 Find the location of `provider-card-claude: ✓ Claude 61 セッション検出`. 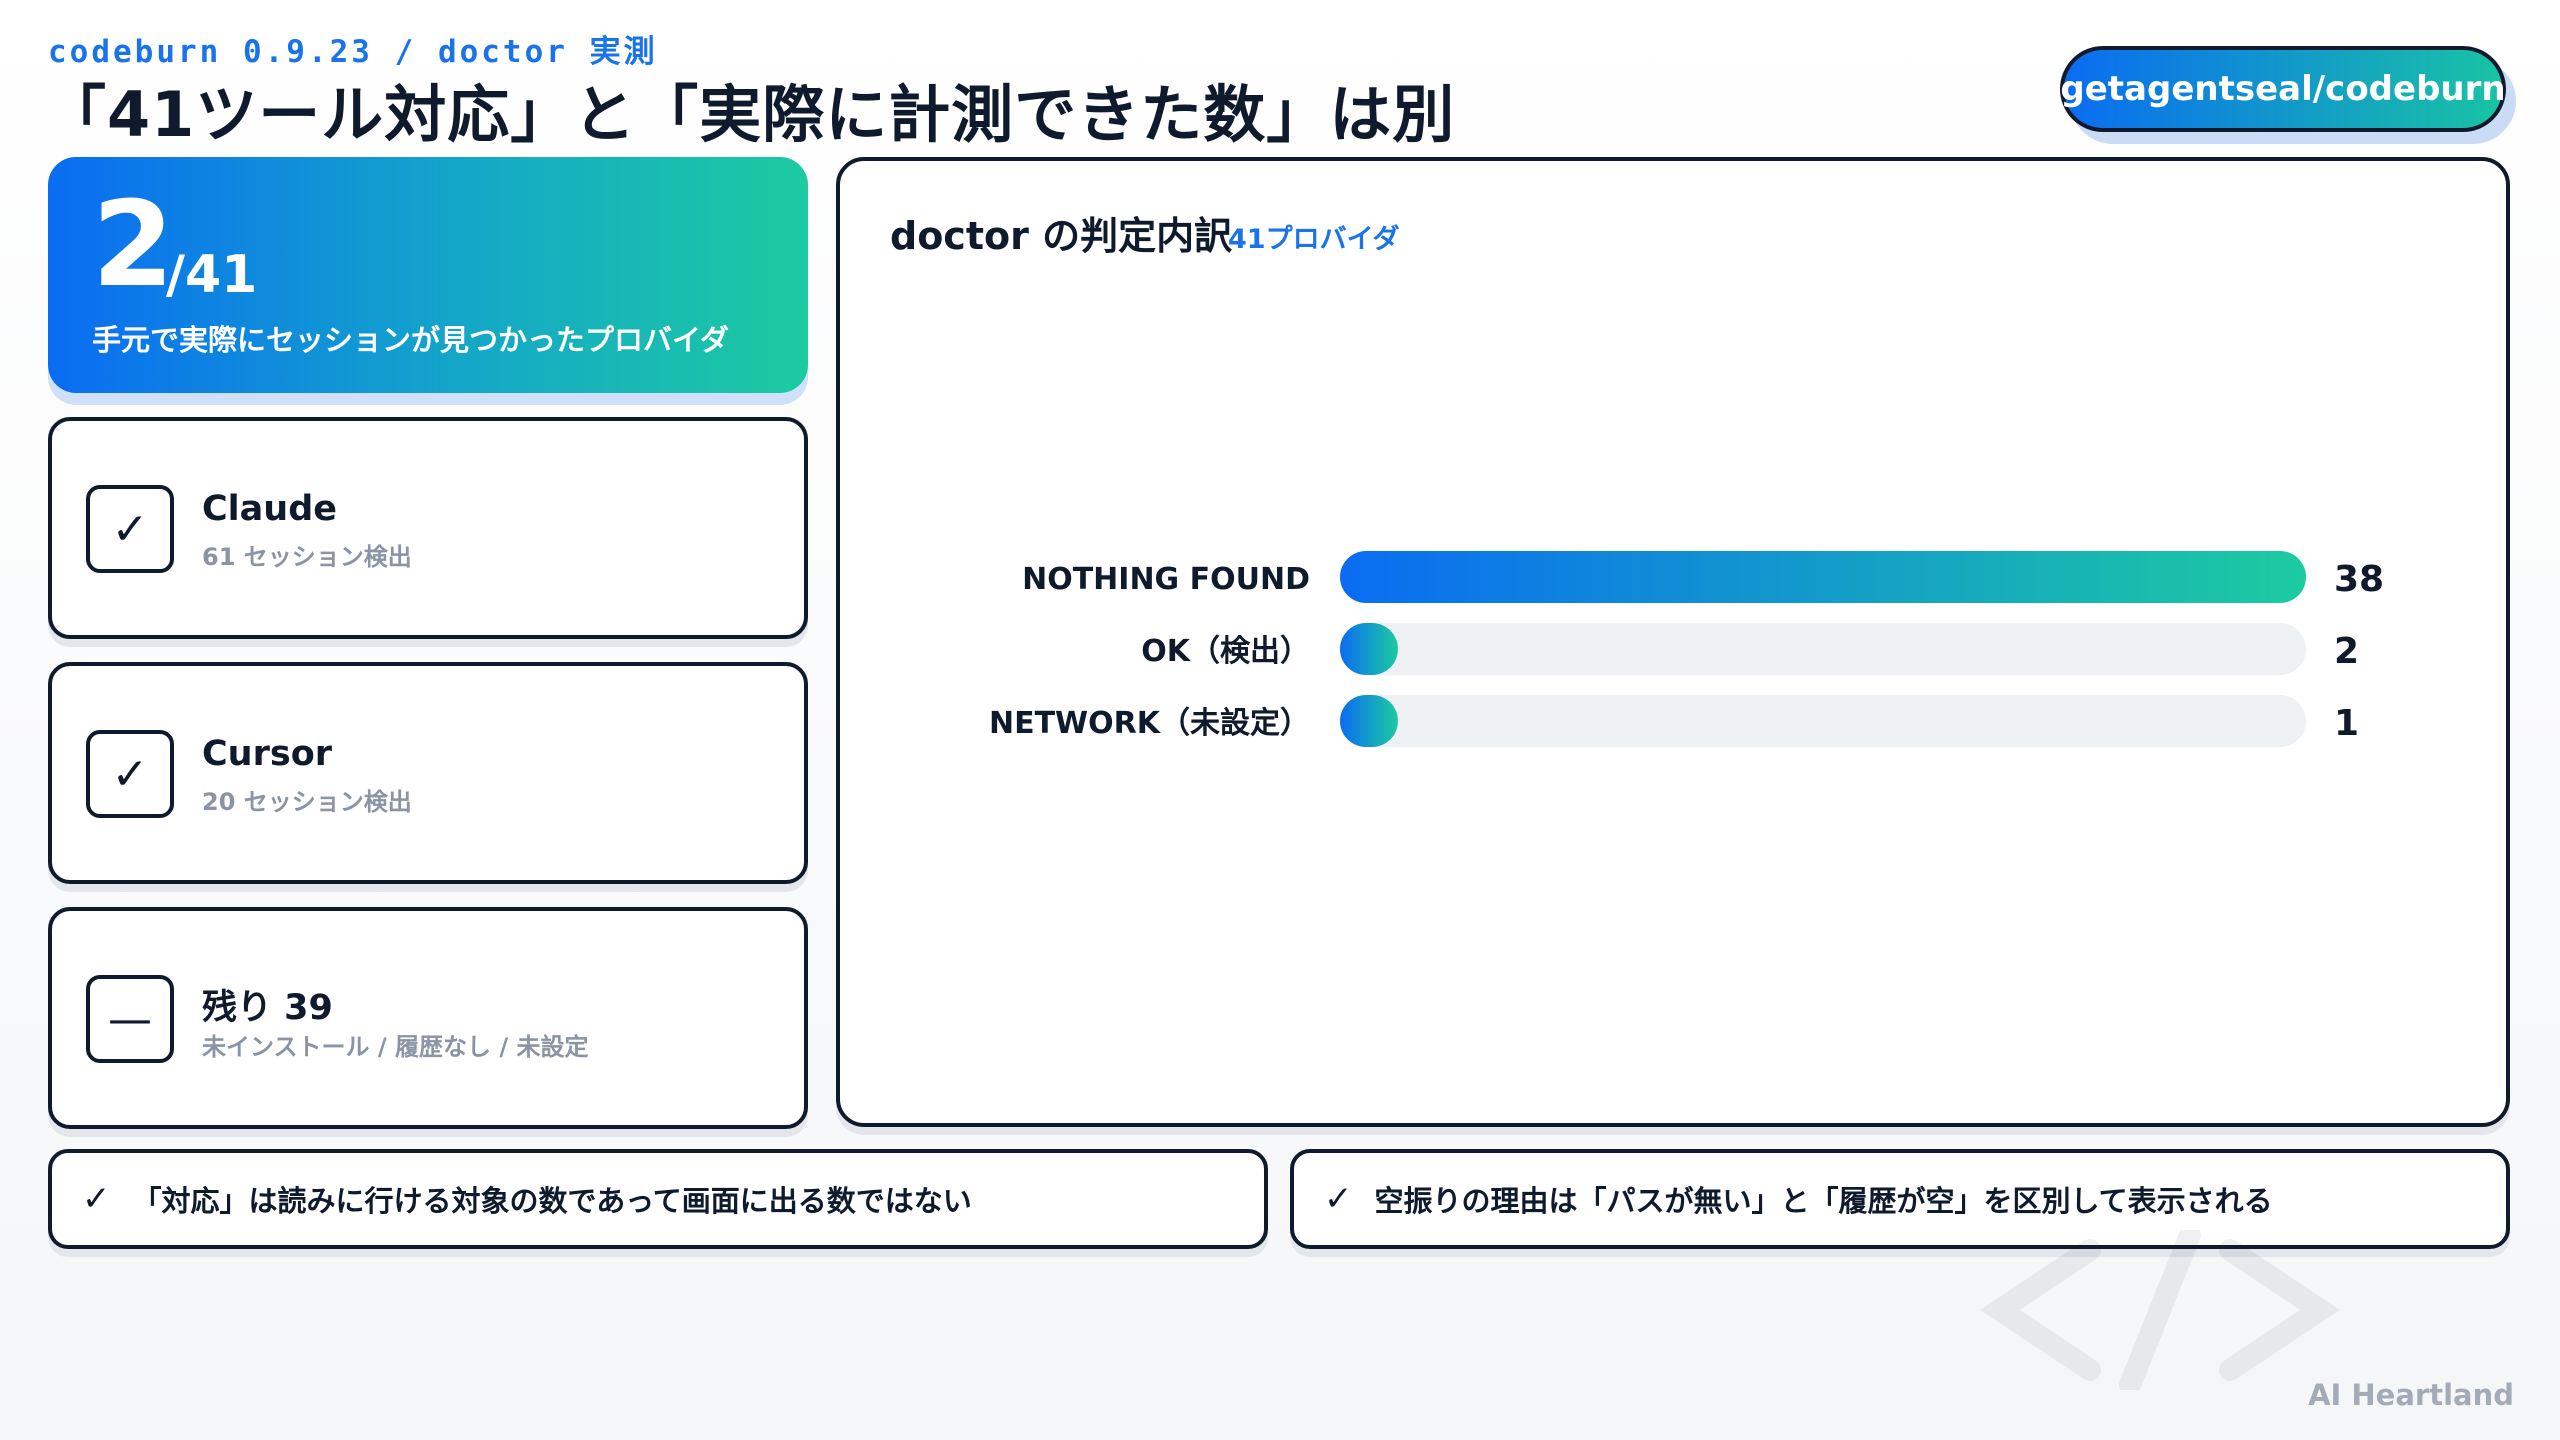

provider-card-claude: ✓ Claude 61 セッション検出 is located at coordinates (428, 528).